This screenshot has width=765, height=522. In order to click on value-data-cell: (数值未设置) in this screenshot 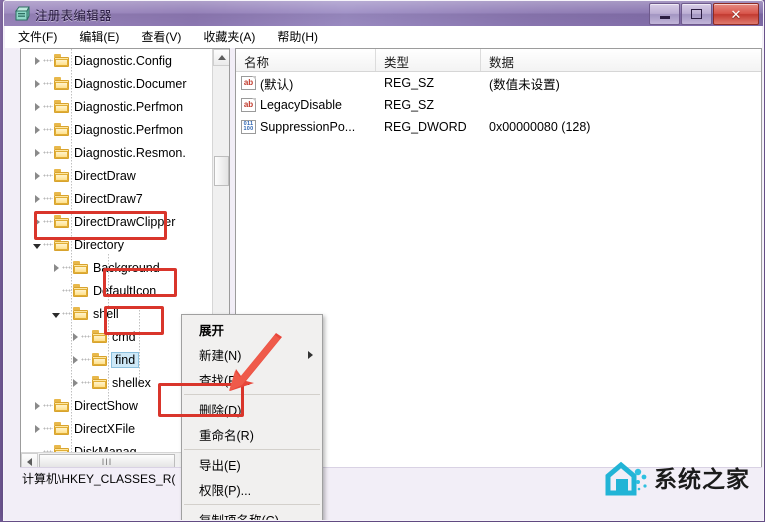, I will do `click(524, 84)`.